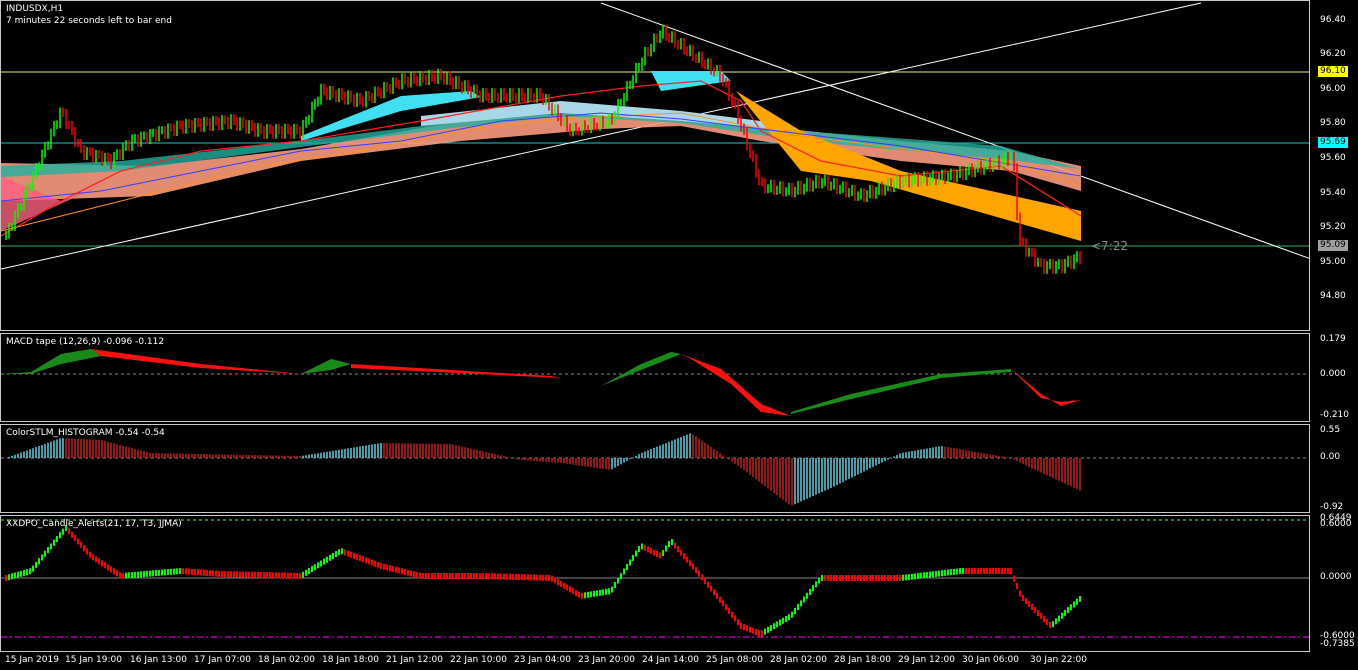  What do you see at coordinates (1330, 430) in the screenshot?
I see `stlm-tick: 0.55` at bounding box center [1330, 430].